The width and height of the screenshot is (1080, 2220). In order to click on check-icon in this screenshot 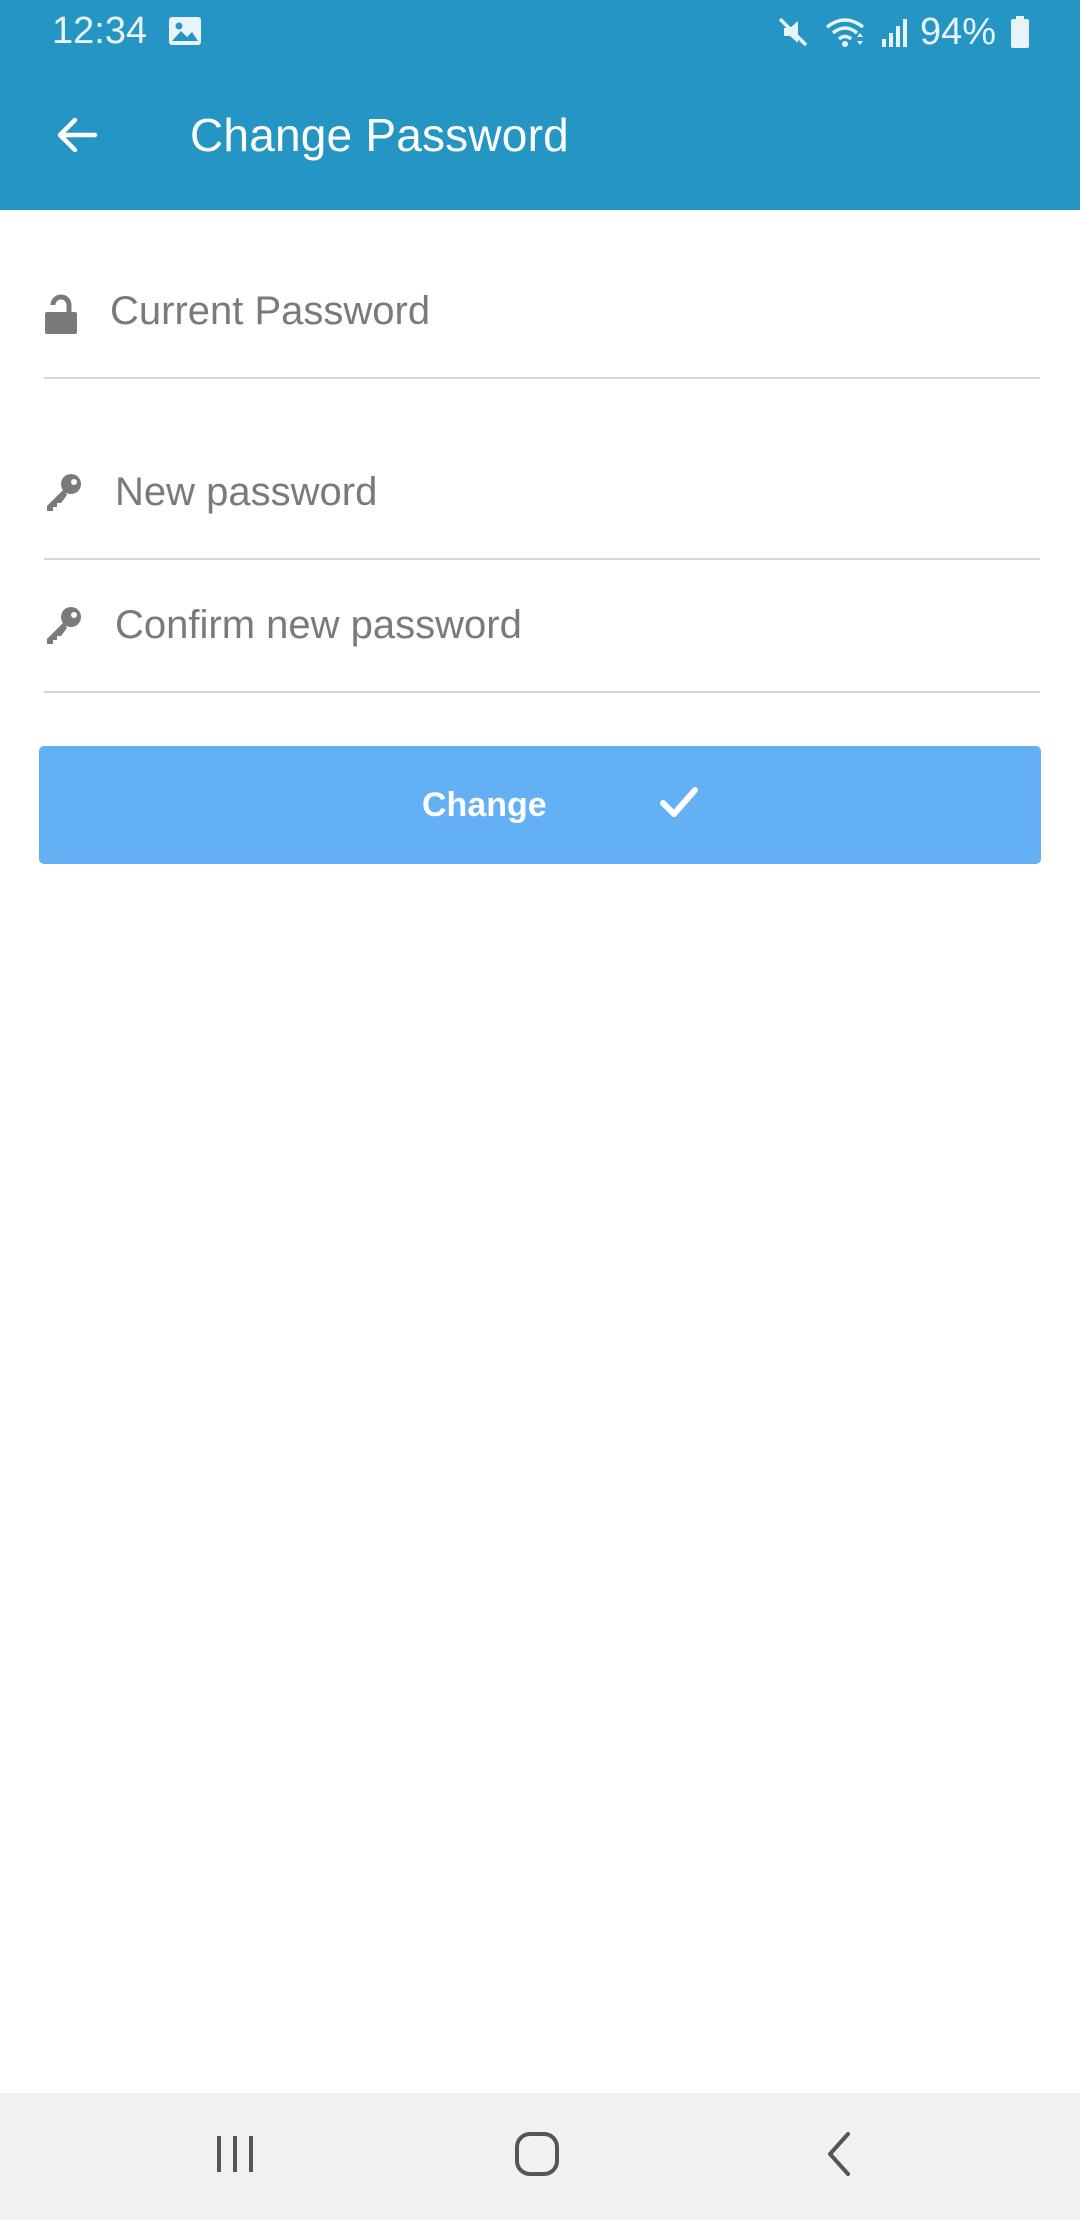, I will do `click(679, 802)`.